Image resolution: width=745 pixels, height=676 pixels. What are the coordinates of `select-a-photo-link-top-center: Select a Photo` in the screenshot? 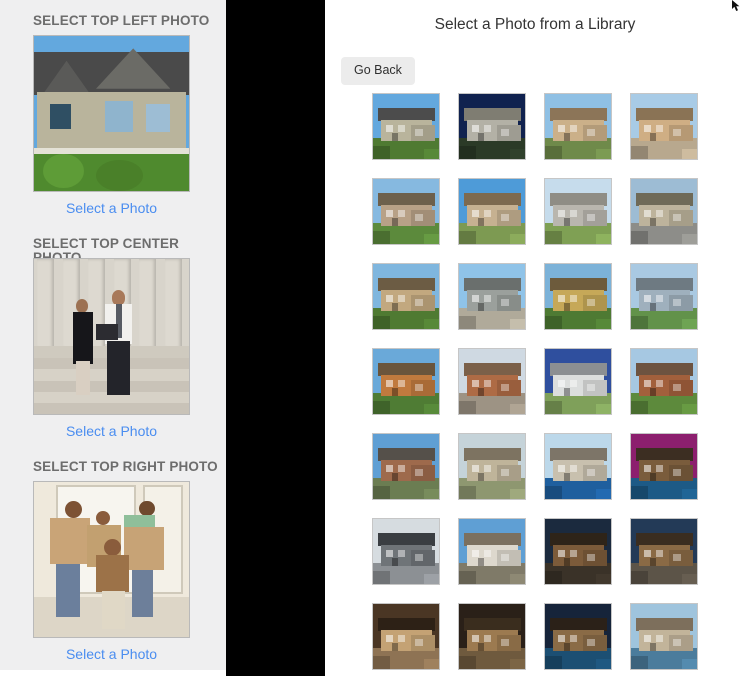 It's located at (111, 431).